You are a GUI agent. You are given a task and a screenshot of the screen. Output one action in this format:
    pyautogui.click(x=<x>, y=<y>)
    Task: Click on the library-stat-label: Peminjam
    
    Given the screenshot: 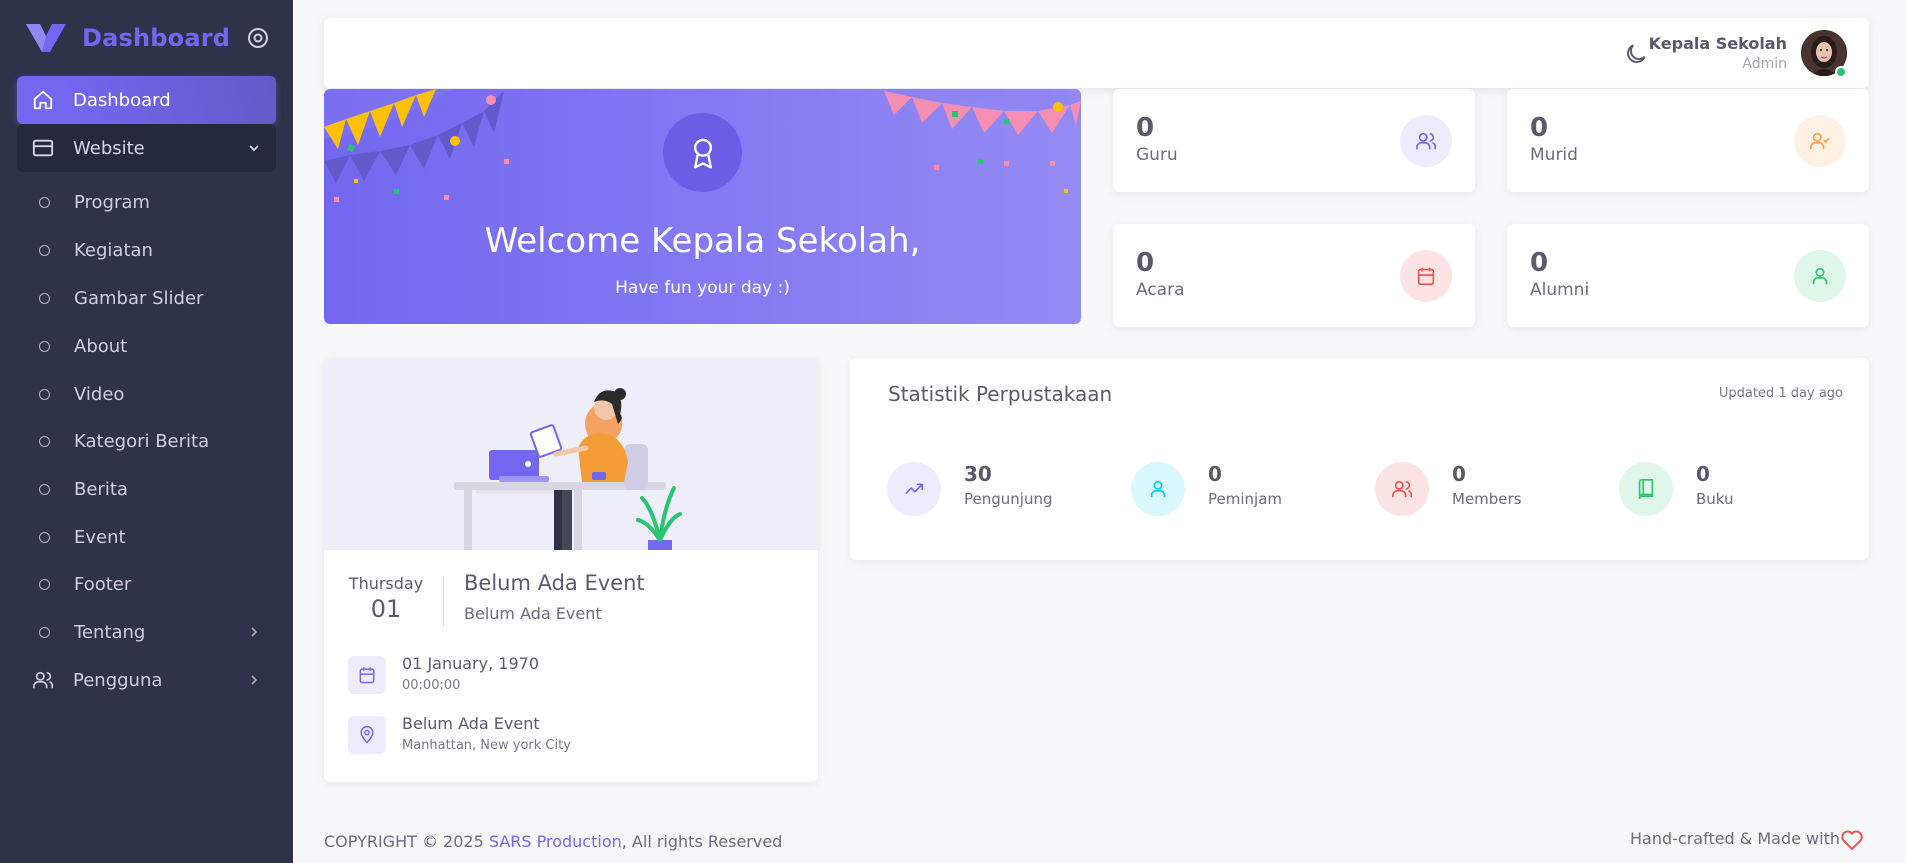 What is the action you would take?
    pyautogui.click(x=1245, y=499)
    